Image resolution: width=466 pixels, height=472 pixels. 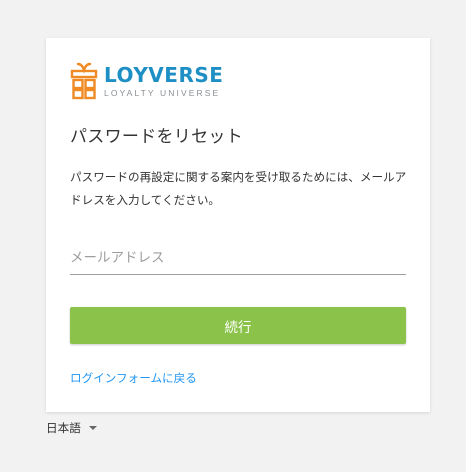 I want to click on gift-box-icon, so click(x=84, y=81).